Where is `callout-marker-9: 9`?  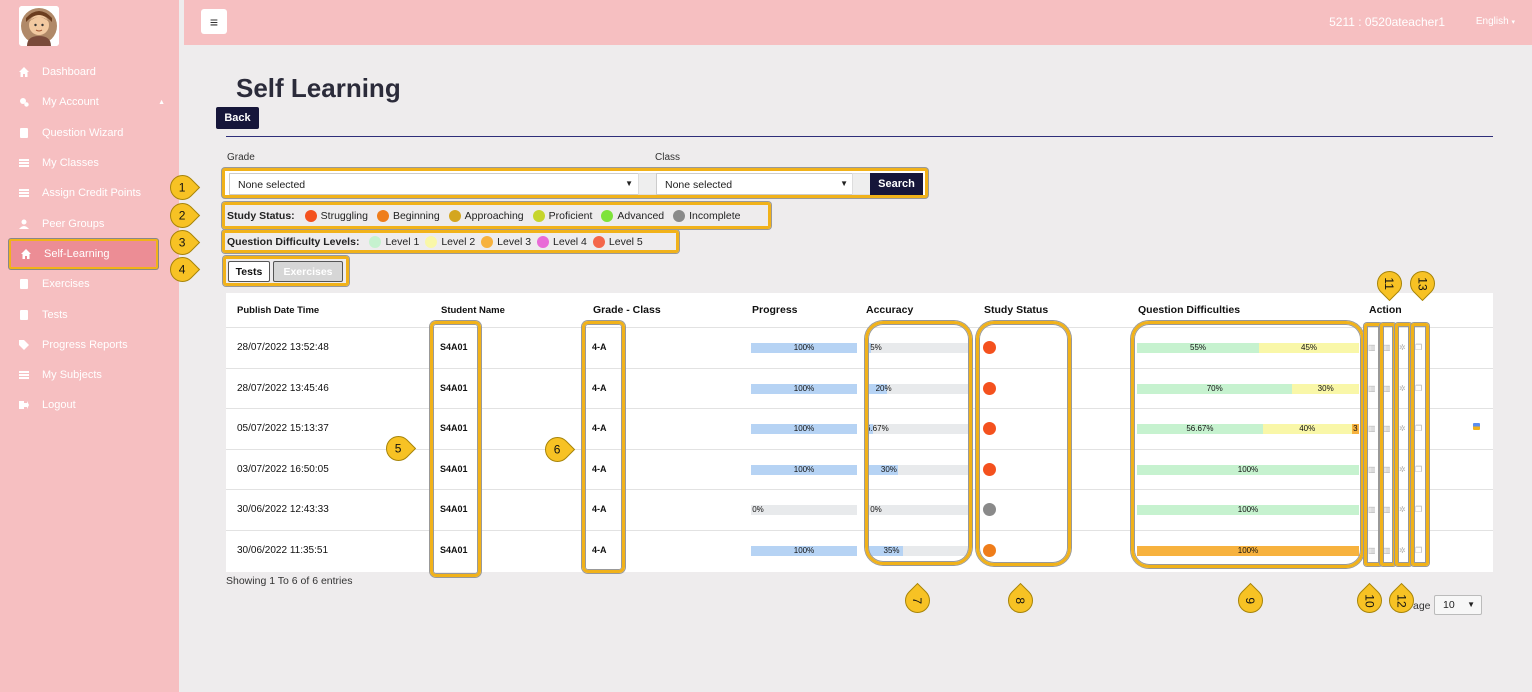 callout-marker-9: 9 is located at coordinates (1250, 600).